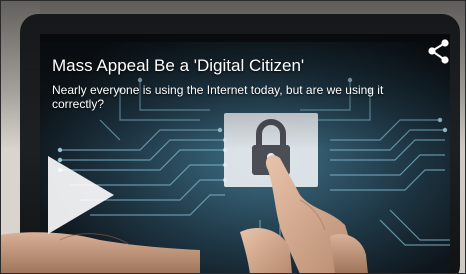  I want to click on video-title: Mass Appeal Be a 'Digital Citizen', so click(178, 66).